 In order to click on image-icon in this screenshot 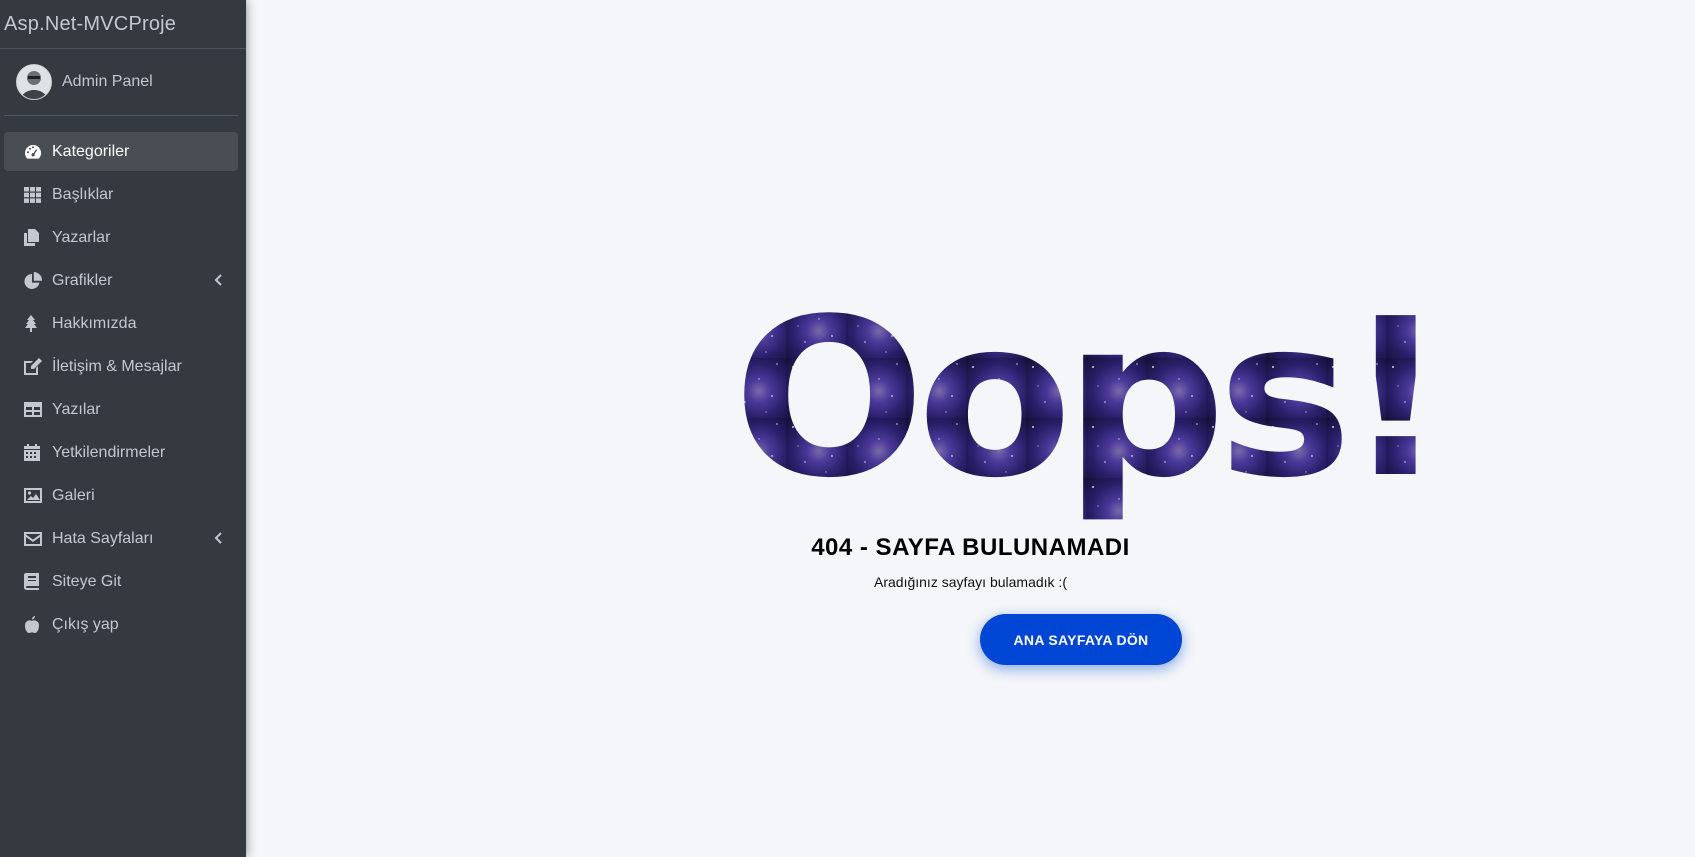, I will do `click(36, 496)`.